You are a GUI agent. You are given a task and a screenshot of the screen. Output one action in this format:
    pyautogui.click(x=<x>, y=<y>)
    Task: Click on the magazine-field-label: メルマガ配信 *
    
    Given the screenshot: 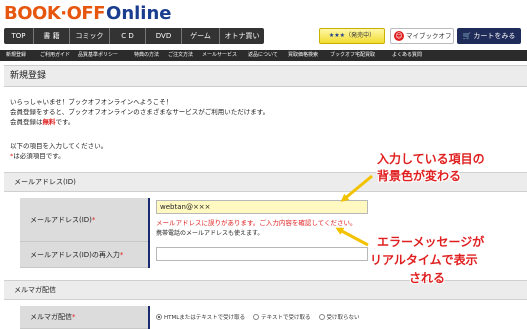 What is the action you would take?
    pyautogui.click(x=84, y=317)
    